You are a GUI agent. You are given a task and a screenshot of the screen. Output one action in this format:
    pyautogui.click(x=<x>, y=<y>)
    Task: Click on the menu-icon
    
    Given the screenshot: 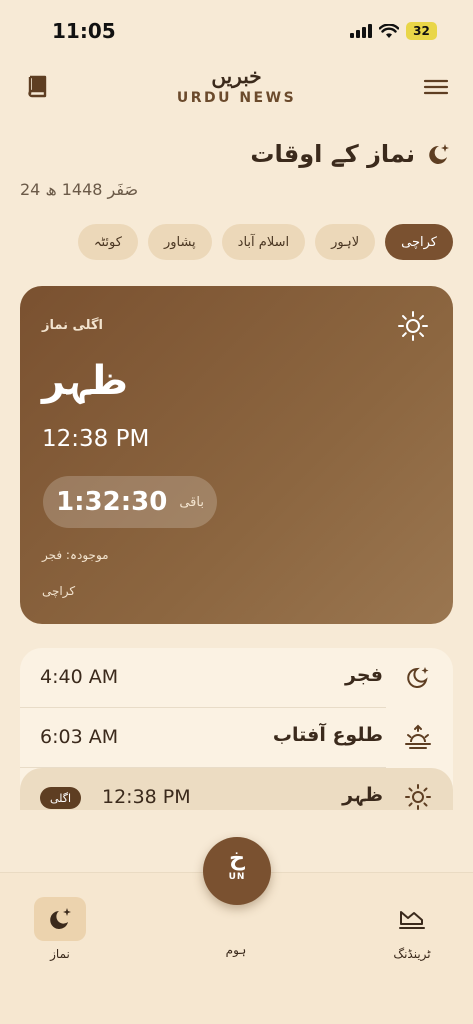 What is the action you would take?
    pyautogui.click(x=436, y=87)
    